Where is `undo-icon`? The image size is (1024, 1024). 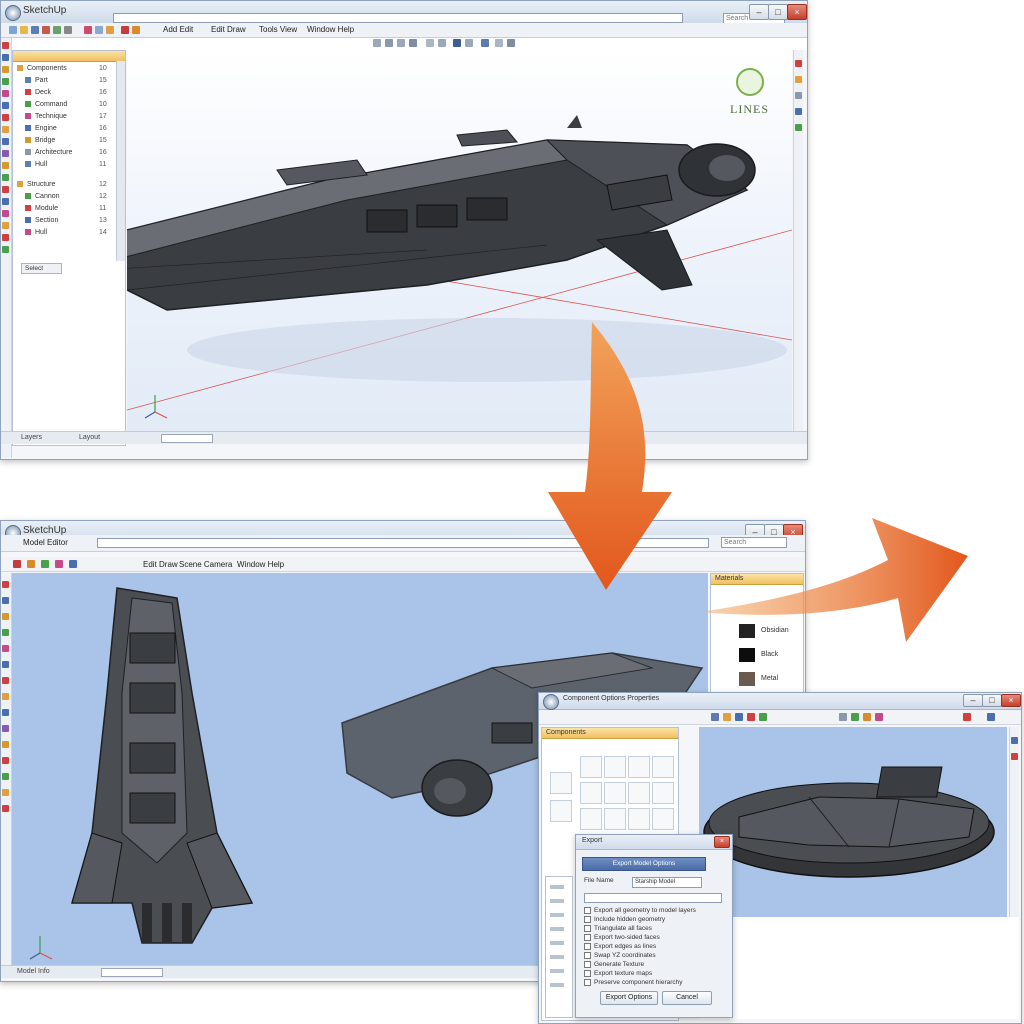 undo-icon is located at coordinates (46, 30).